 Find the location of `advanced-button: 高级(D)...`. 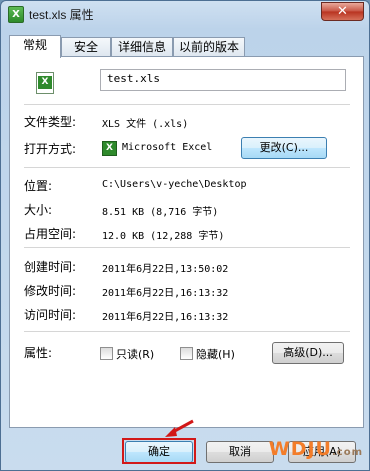

advanced-button: 高级(D)... is located at coordinates (308, 353).